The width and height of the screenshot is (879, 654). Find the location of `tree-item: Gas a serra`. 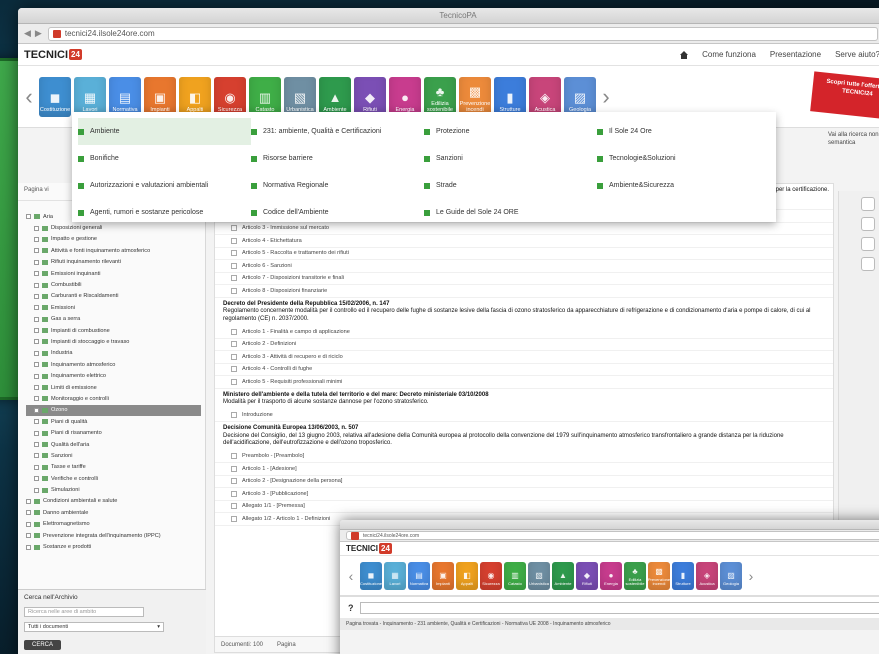

tree-item: Gas a serra is located at coordinates (113, 319).